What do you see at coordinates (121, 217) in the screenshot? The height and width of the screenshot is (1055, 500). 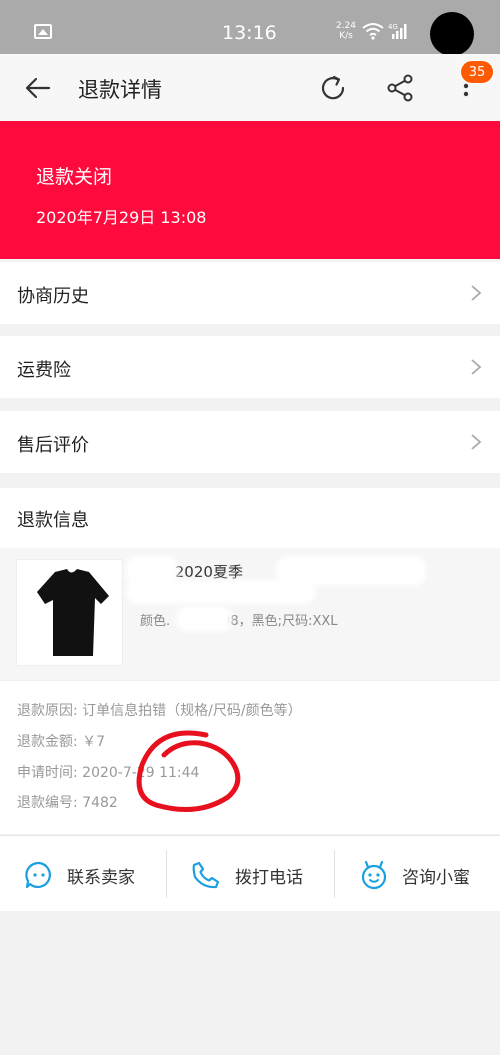 I see `refund-state-date: 2020年7月29日 13:08` at bounding box center [121, 217].